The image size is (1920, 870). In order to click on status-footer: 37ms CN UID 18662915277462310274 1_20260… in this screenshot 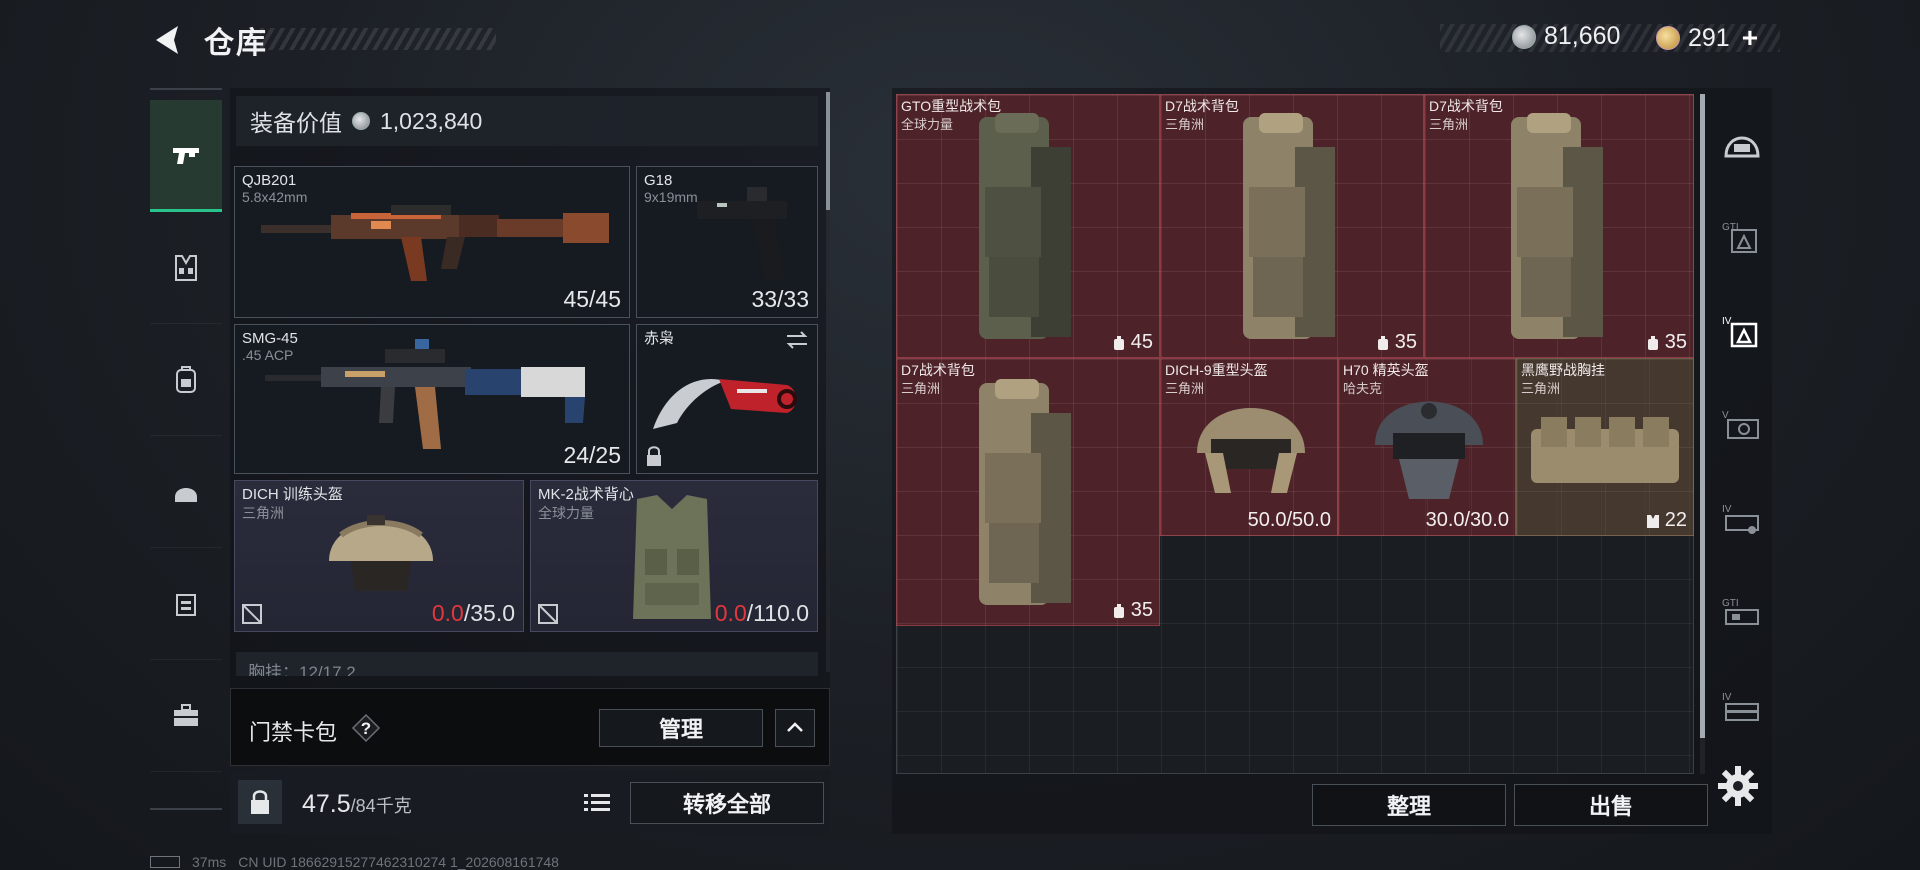, I will do `click(354, 862)`.